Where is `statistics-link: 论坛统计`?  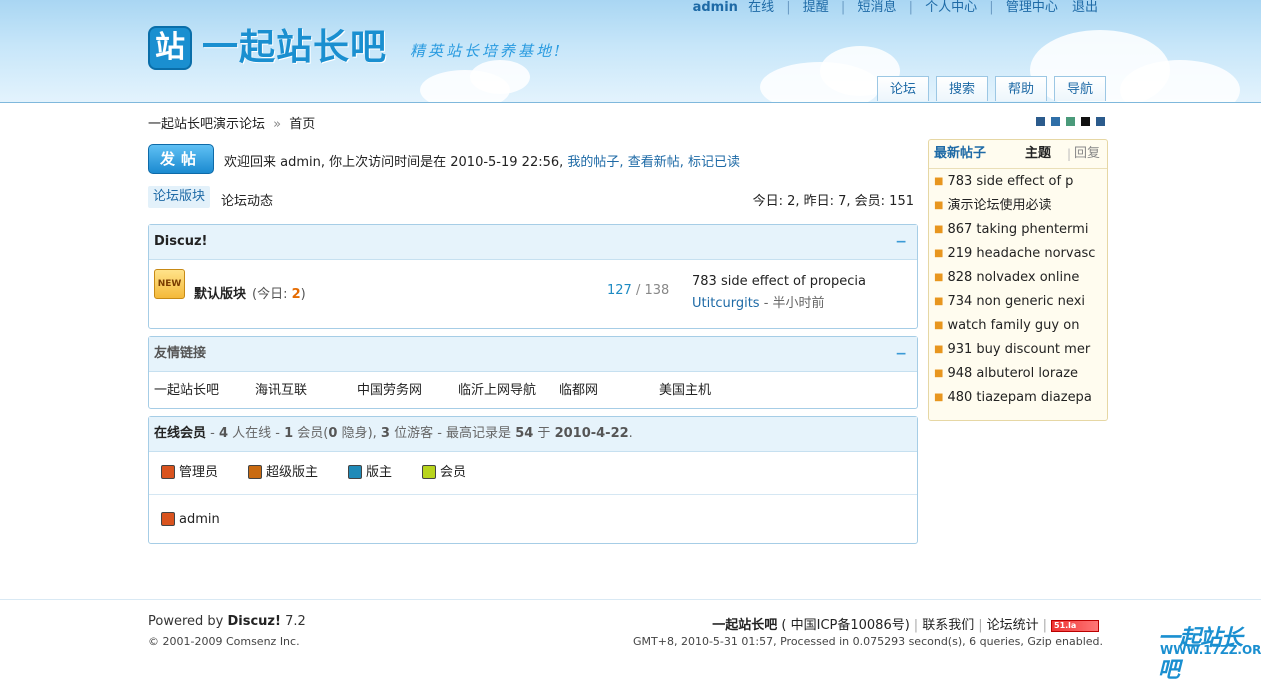
statistics-link: 论坛统计 is located at coordinates (1013, 625).